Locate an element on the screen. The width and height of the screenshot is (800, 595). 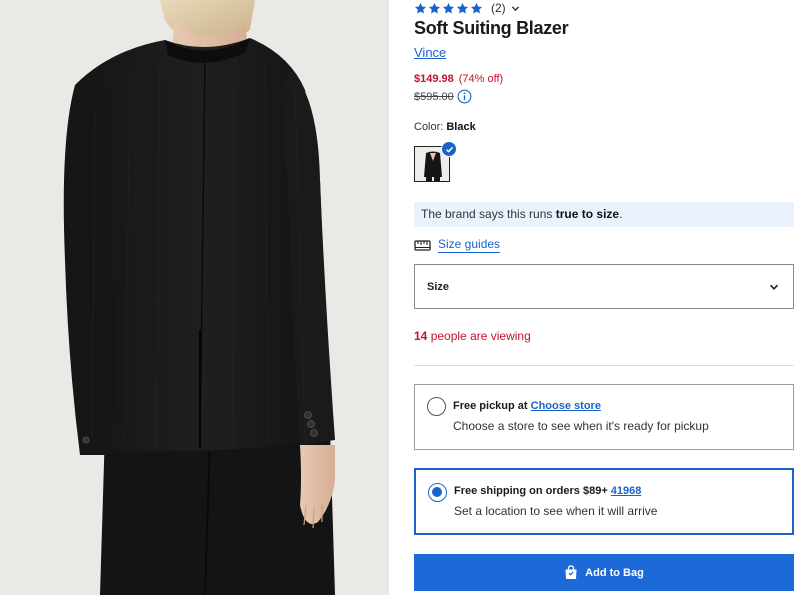
radio-selected-dot is located at coordinates (437, 492).